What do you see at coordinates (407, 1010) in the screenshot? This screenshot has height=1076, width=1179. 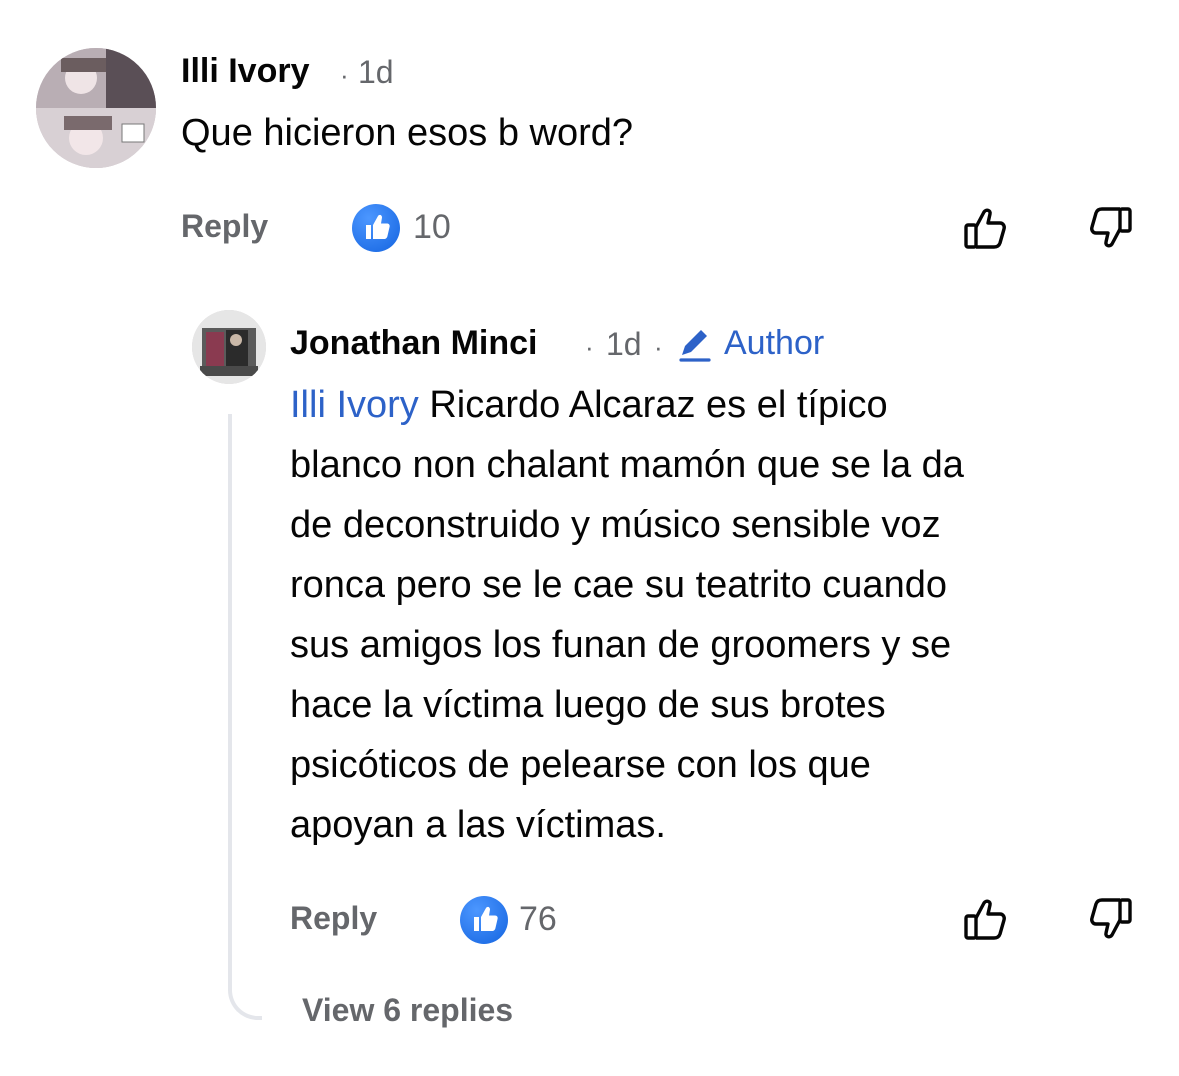 I see `view-replies-button: View 6 replies` at bounding box center [407, 1010].